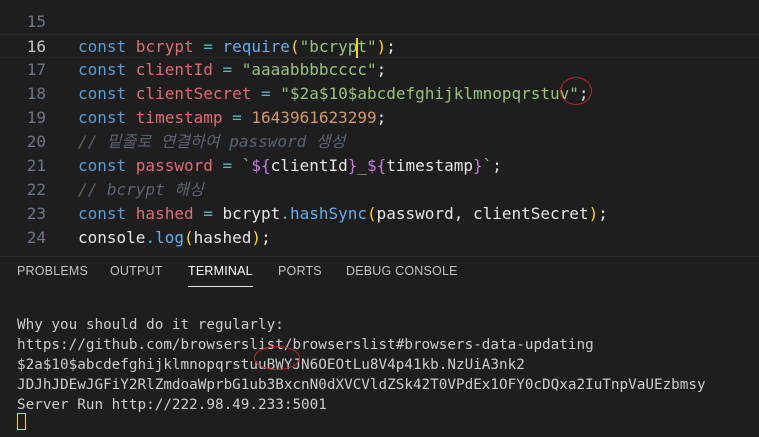  Describe the element at coordinates (36, 141) in the screenshot. I see `line-number: 20` at that location.